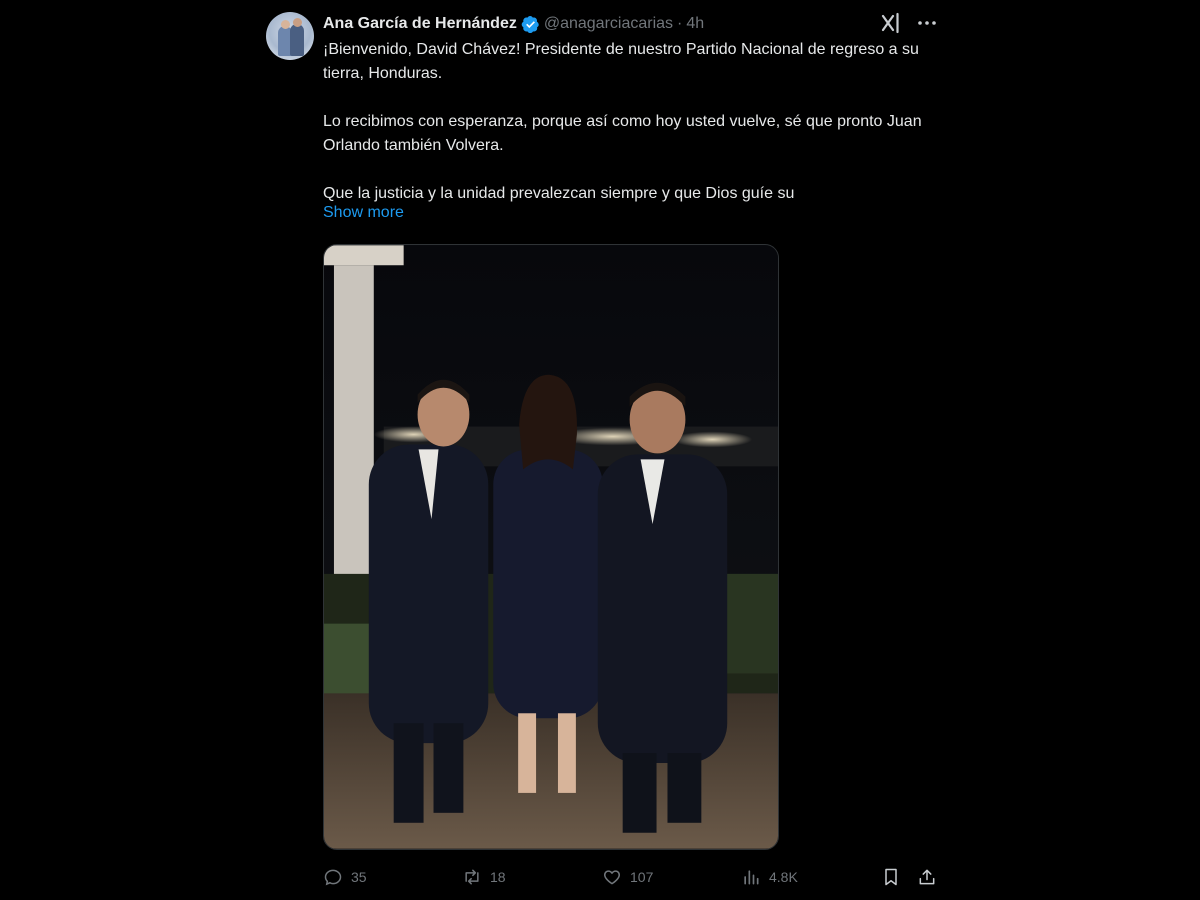 The width and height of the screenshot is (1200, 900). I want to click on repost-count: 18, so click(498, 877).